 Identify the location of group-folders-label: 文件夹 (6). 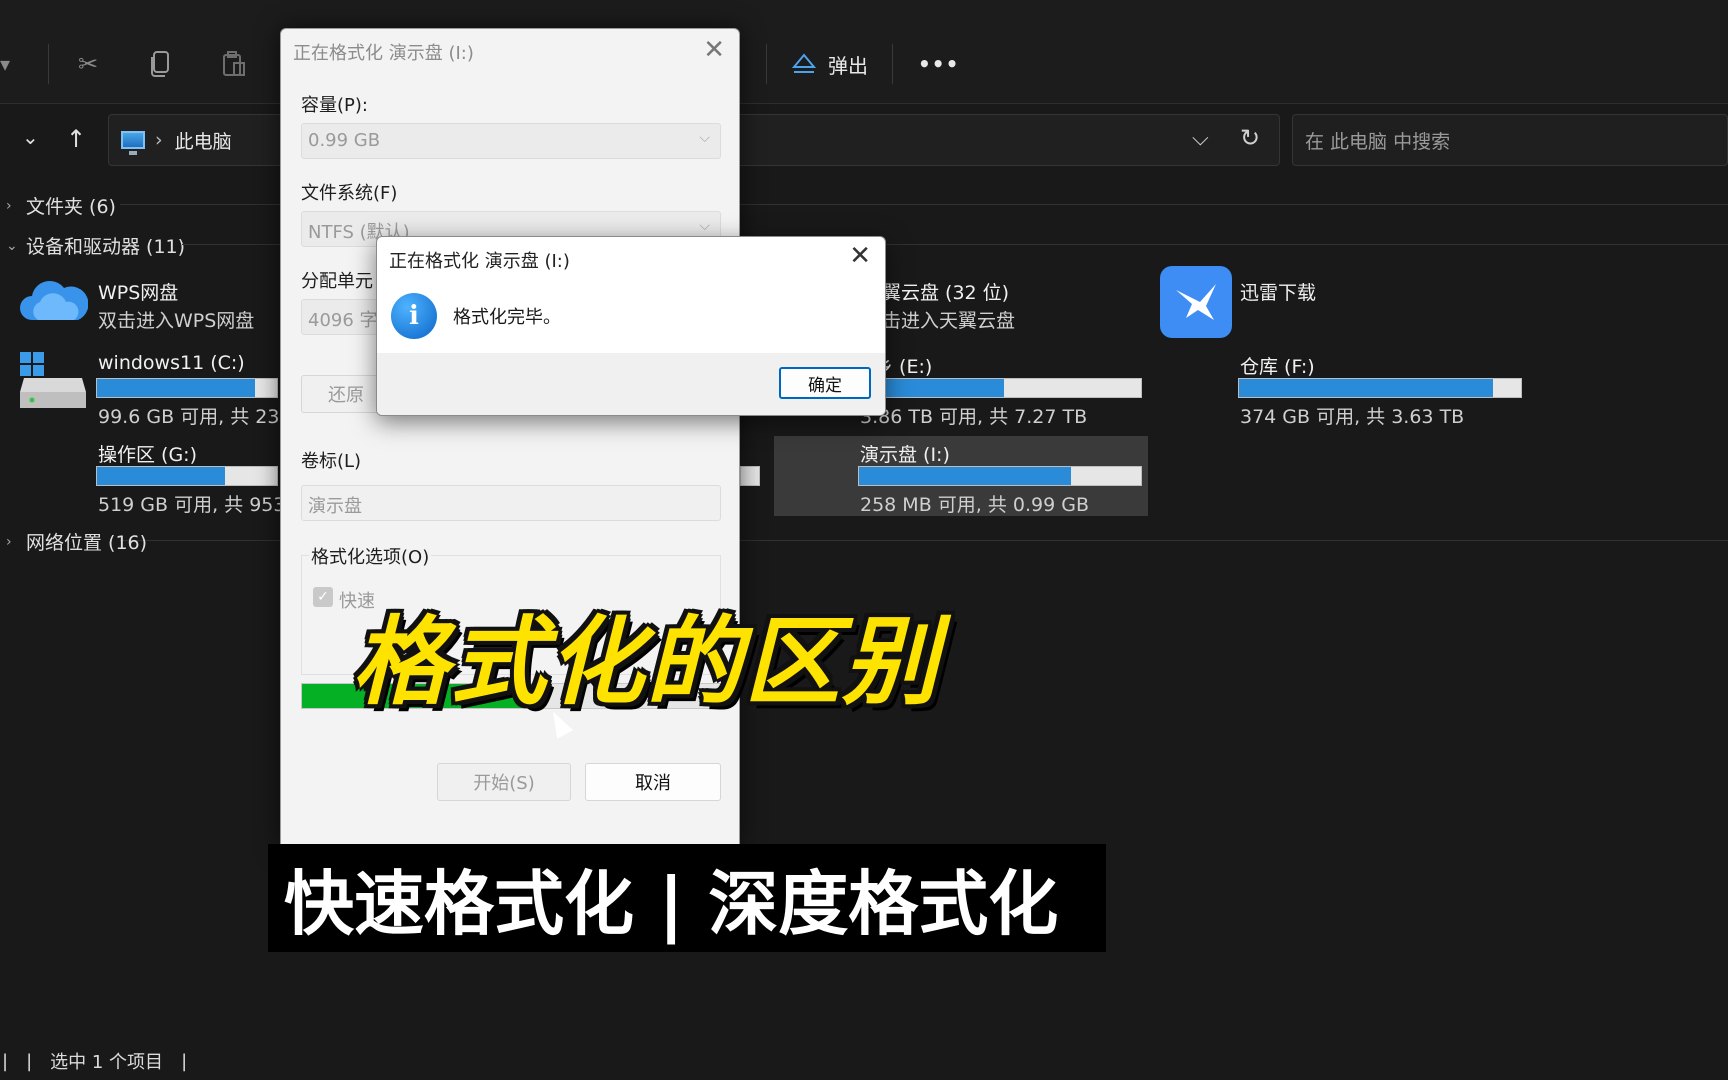
(71, 207).